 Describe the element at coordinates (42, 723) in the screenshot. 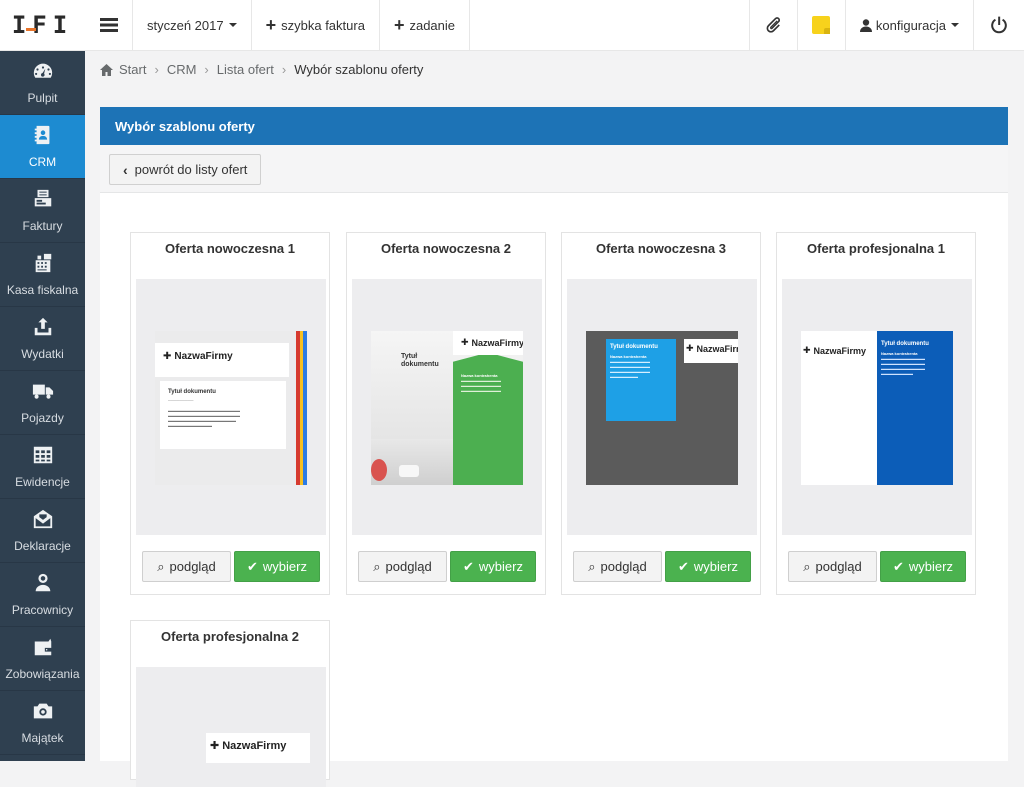

I see `sidebar-item-majatek: Majątek` at that location.